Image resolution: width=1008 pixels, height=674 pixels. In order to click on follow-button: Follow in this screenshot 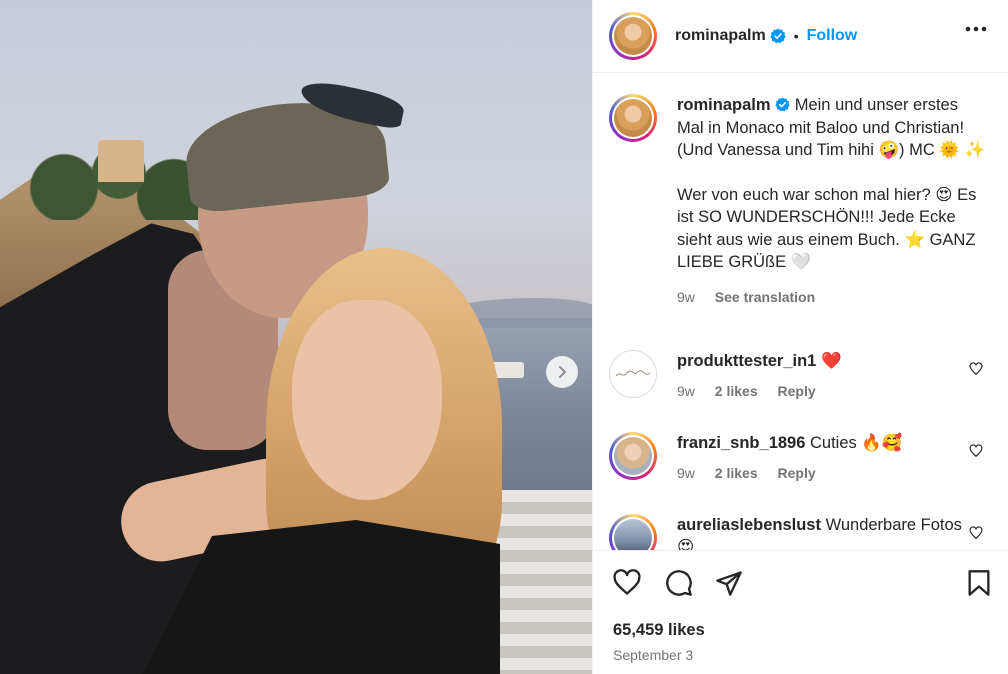, I will do `click(832, 36)`.